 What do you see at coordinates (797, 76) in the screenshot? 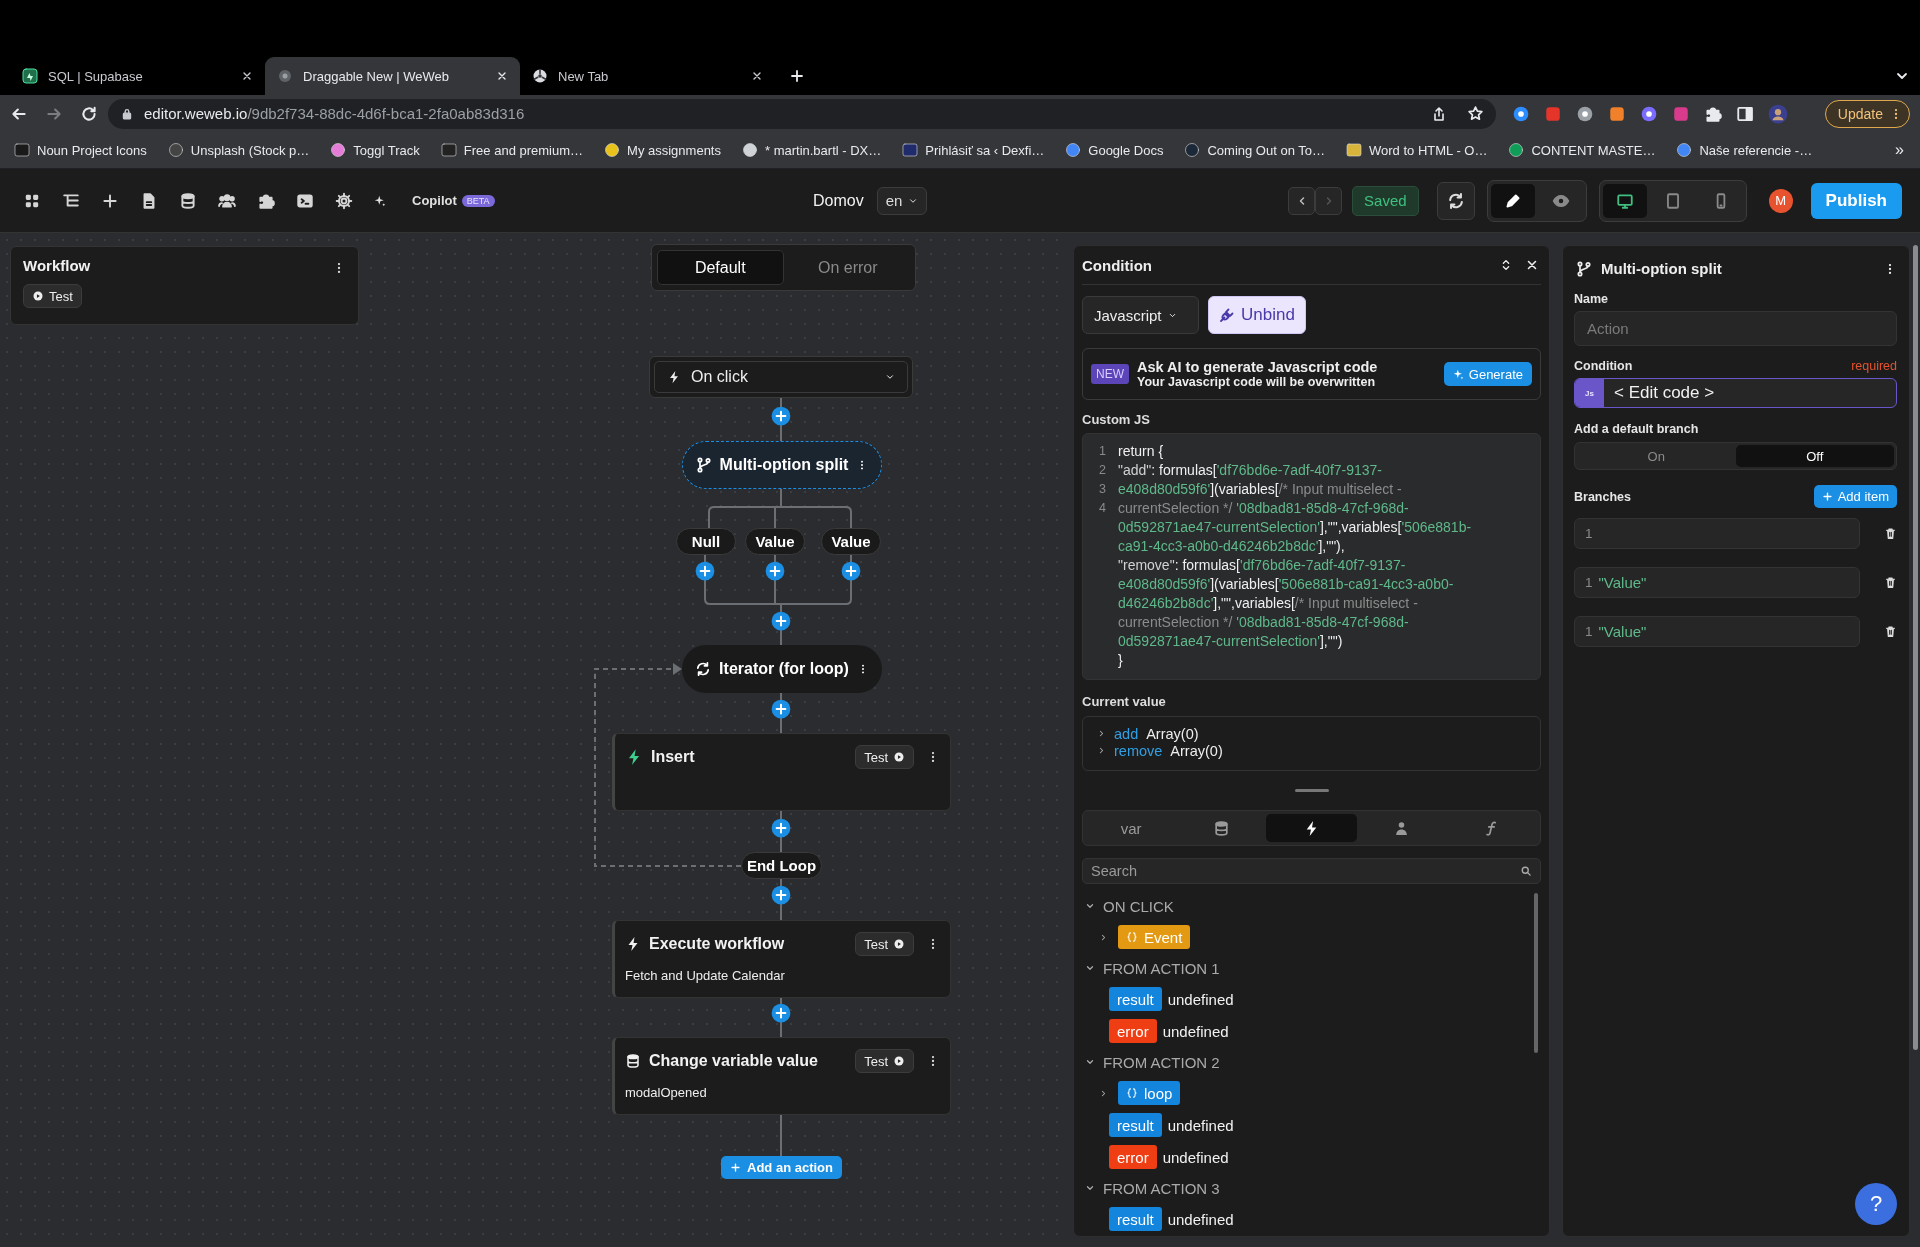
I see `new-tab-icon` at bounding box center [797, 76].